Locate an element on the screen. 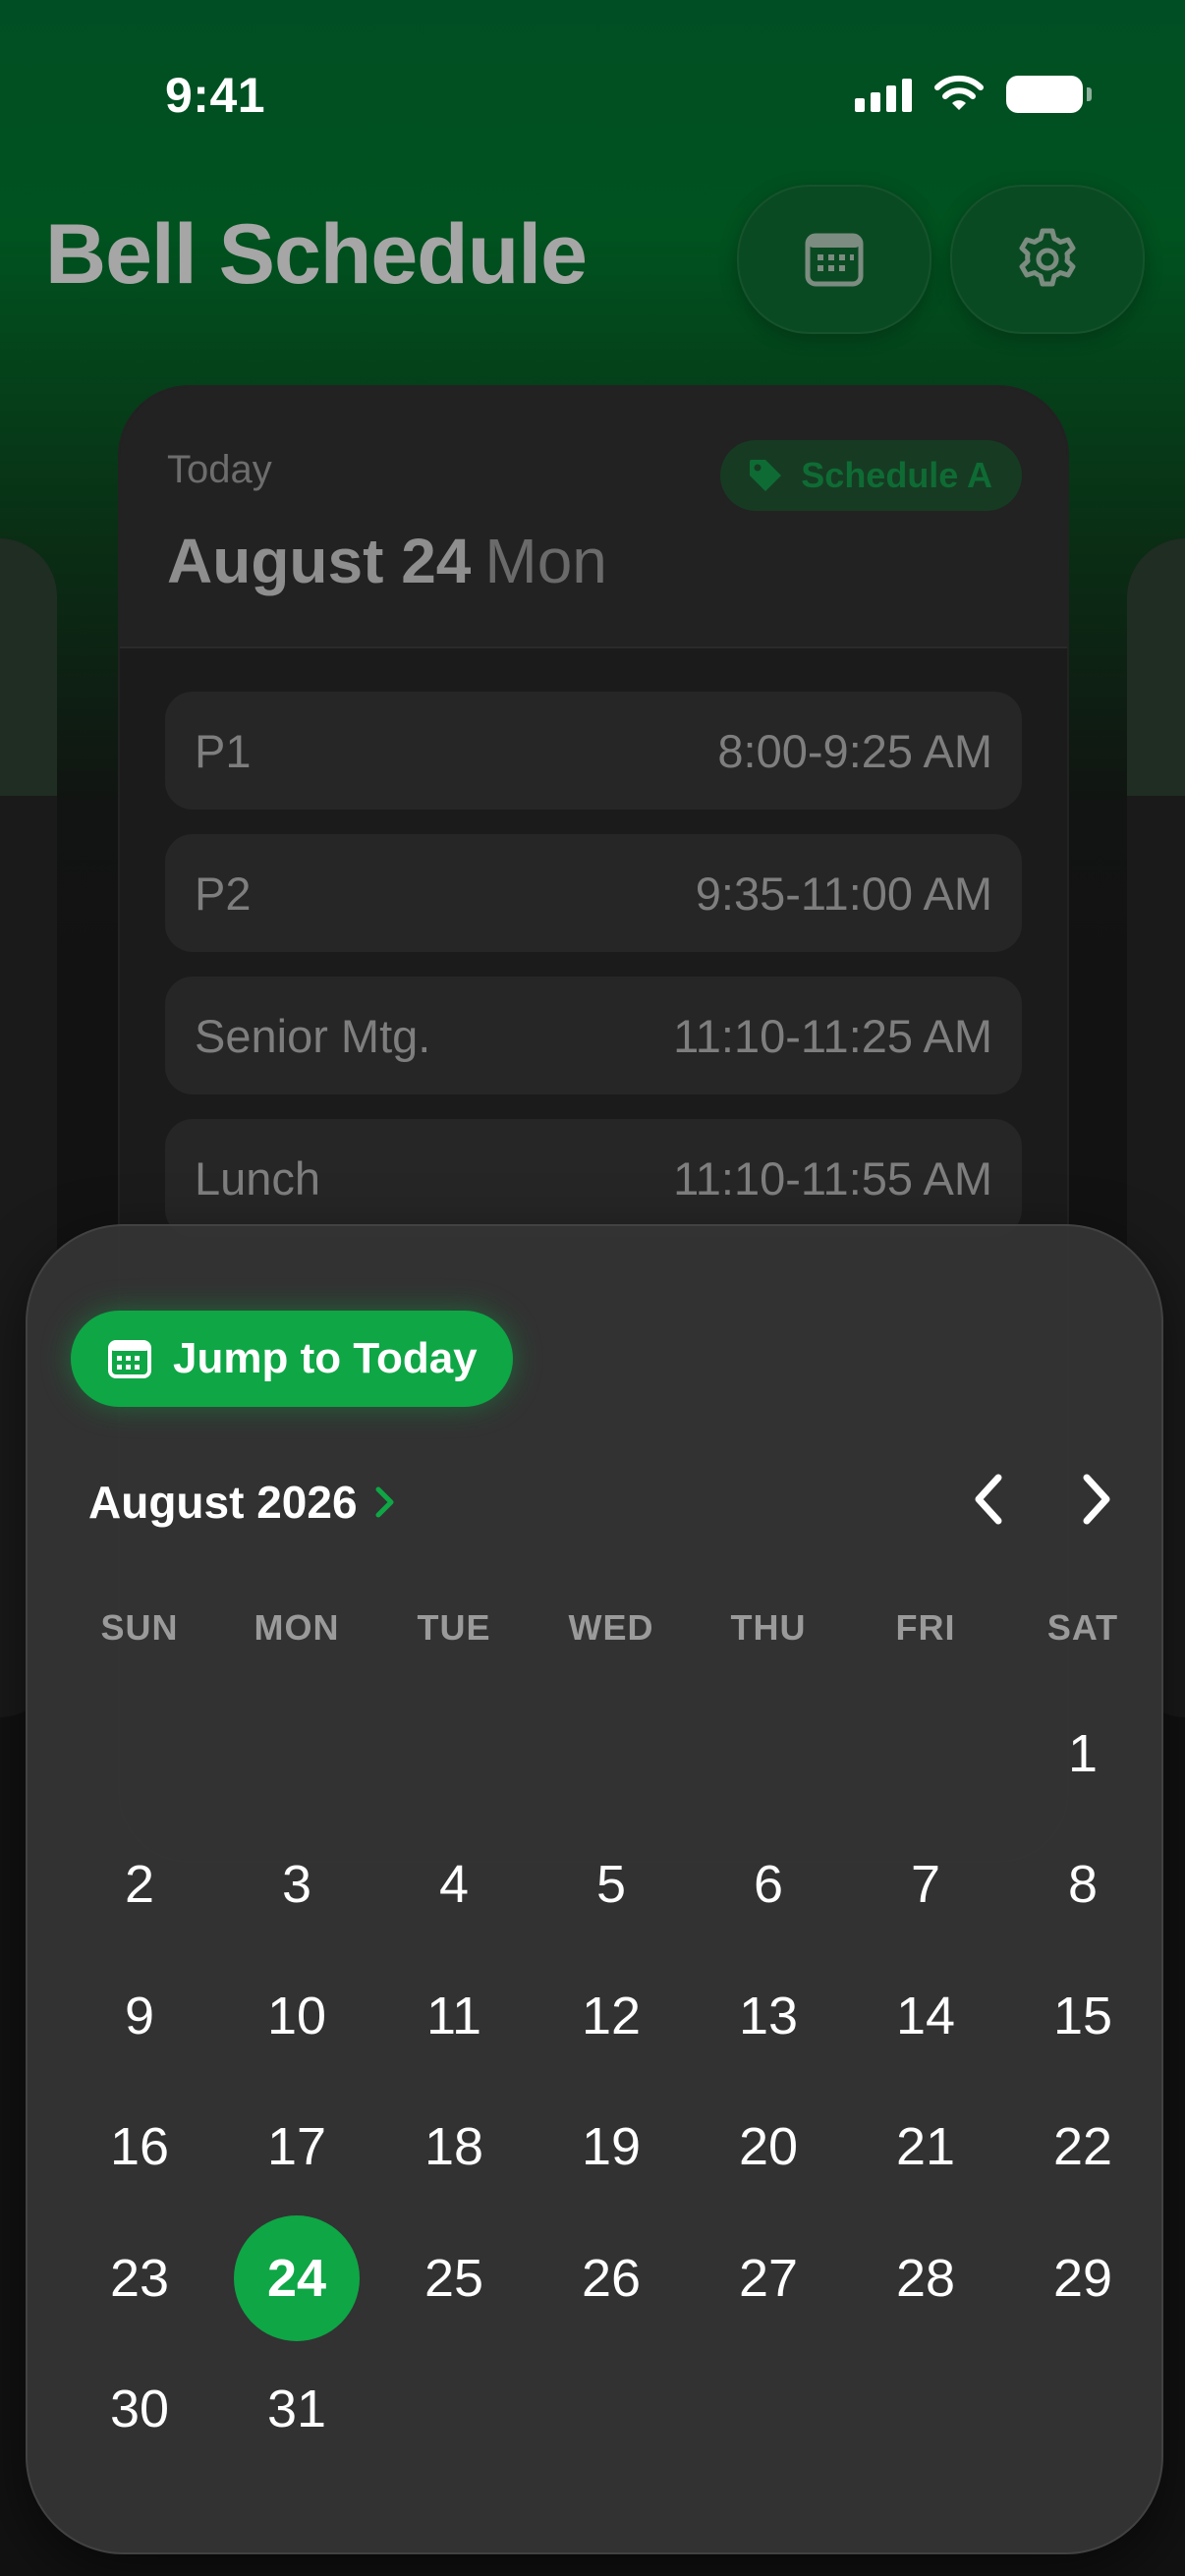 This screenshot has height=2576, width=1185. day-number: 20 is located at coordinates (769, 2147).